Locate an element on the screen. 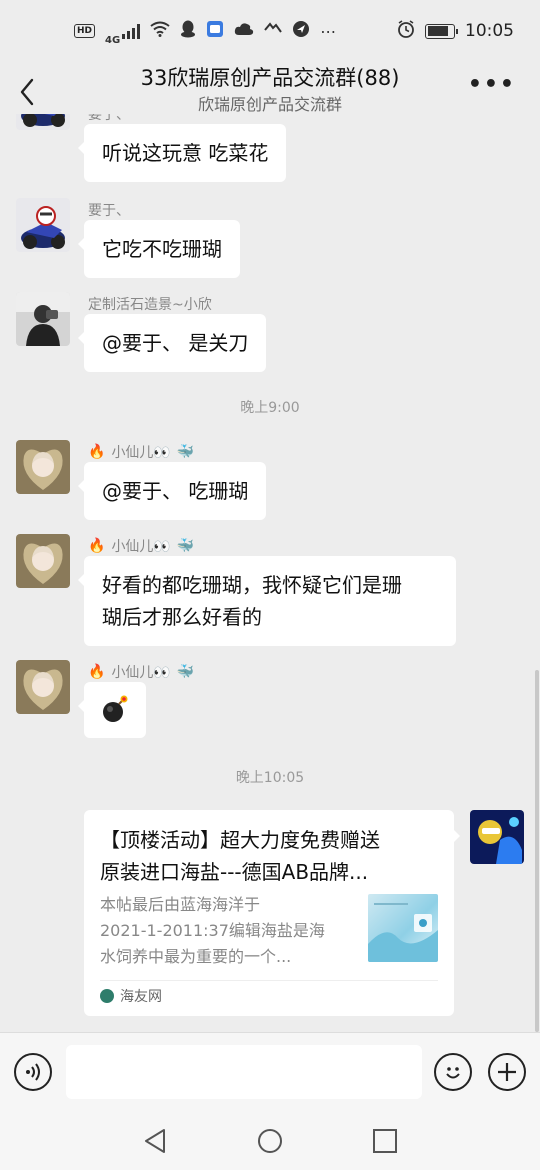 The width and height of the screenshot is (540, 1170). photographer-avatar is located at coordinates (43, 319).